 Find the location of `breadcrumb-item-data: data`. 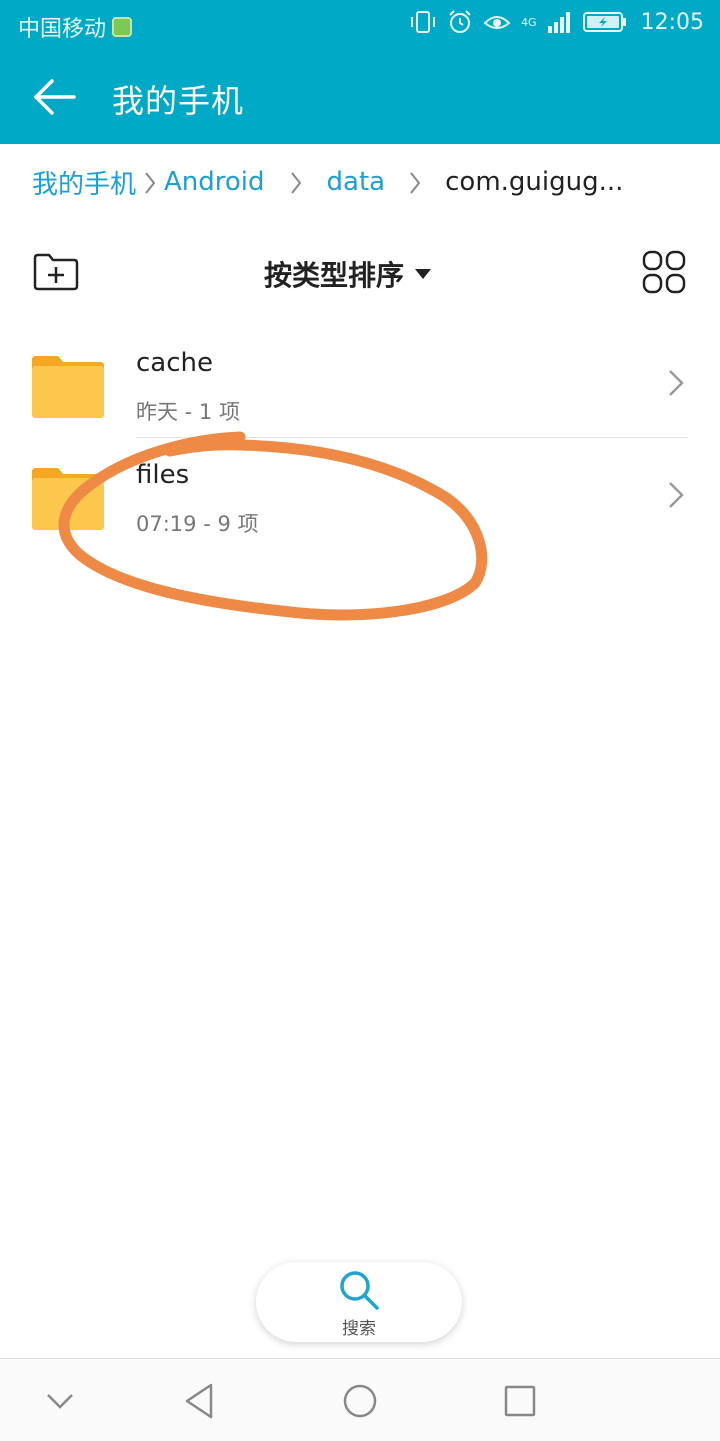

breadcrumb-item-data: data is located at coordinates (356, 182).